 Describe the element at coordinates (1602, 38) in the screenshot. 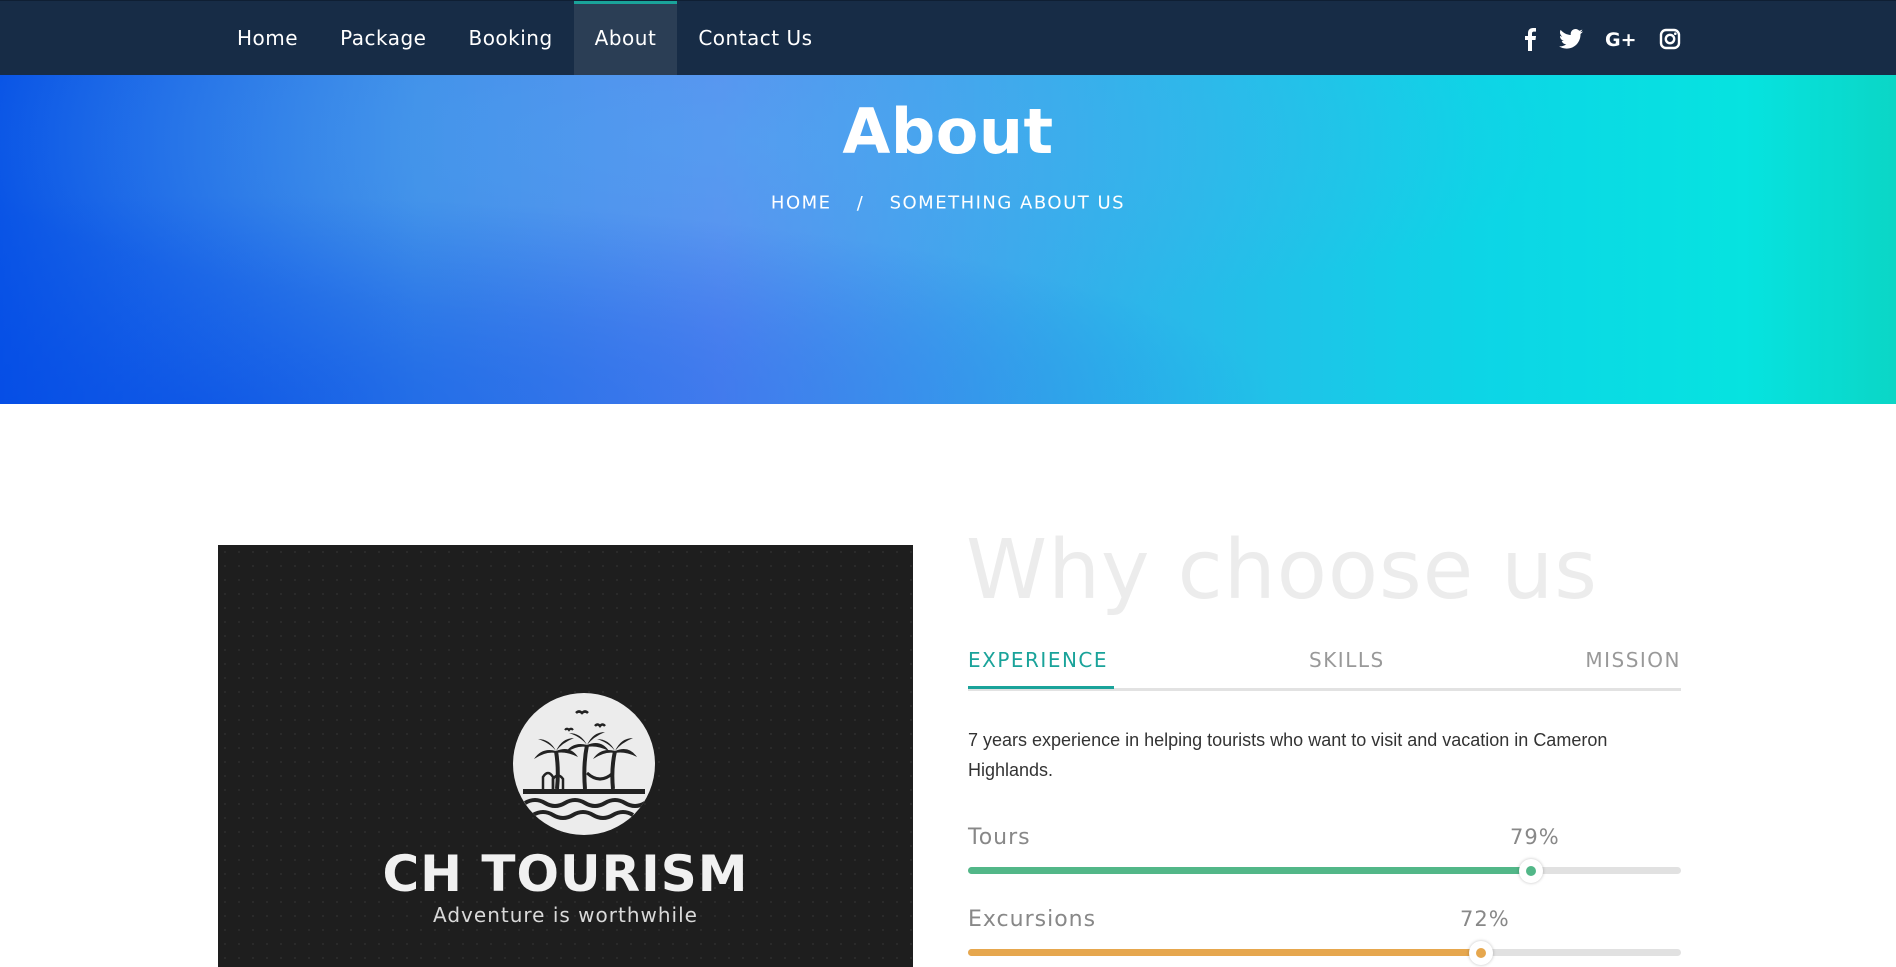

I see `social-links: G+` at that location.